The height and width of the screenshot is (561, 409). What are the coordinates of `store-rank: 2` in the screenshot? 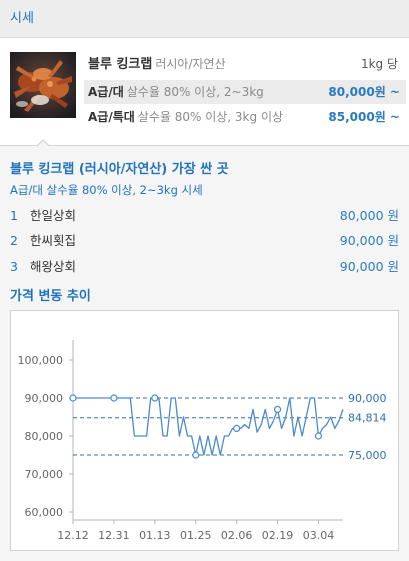 It's located at (14, 240).